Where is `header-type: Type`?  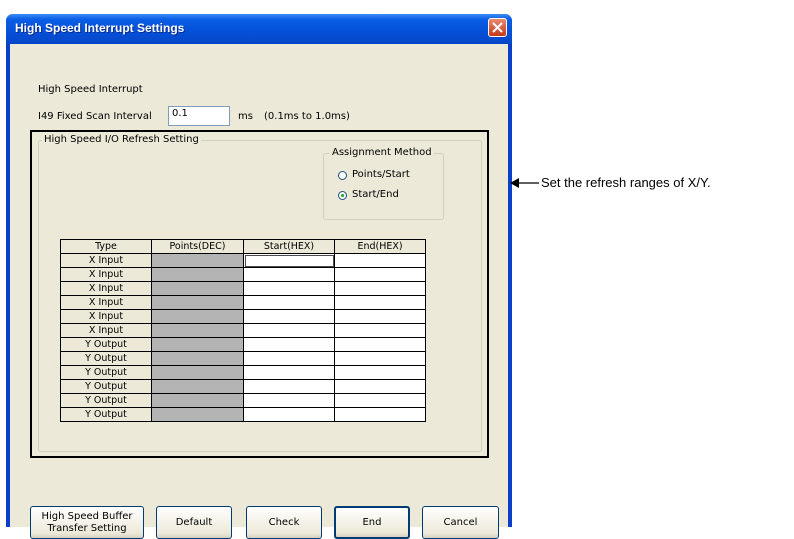 header-type: Type is located at coordinates (106, 246).